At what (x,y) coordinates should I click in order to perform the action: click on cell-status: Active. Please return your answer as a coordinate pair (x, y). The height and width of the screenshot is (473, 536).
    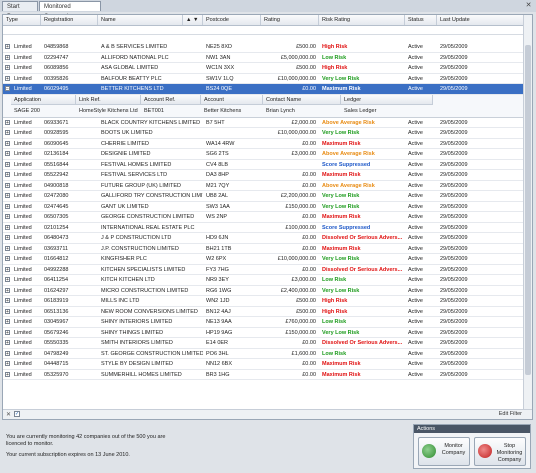
    Looking at the image, I should click on (415, 47).